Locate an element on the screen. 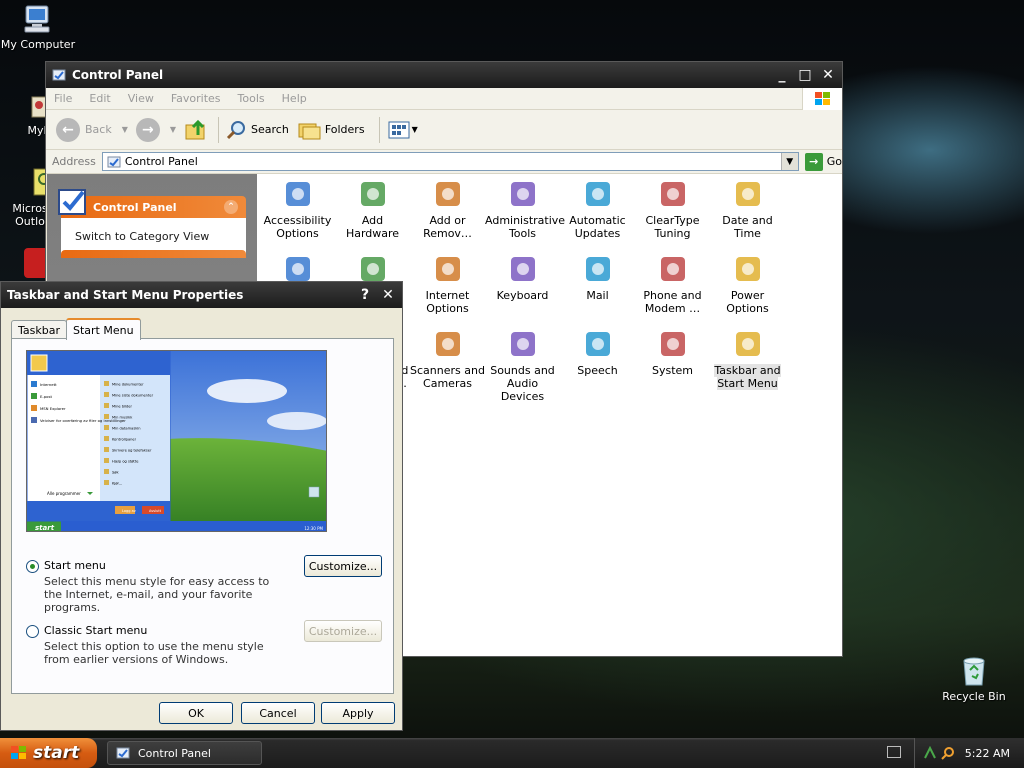 The image size is (1024, 768). menu-tools: Tools is located at coordinates (251, 98).